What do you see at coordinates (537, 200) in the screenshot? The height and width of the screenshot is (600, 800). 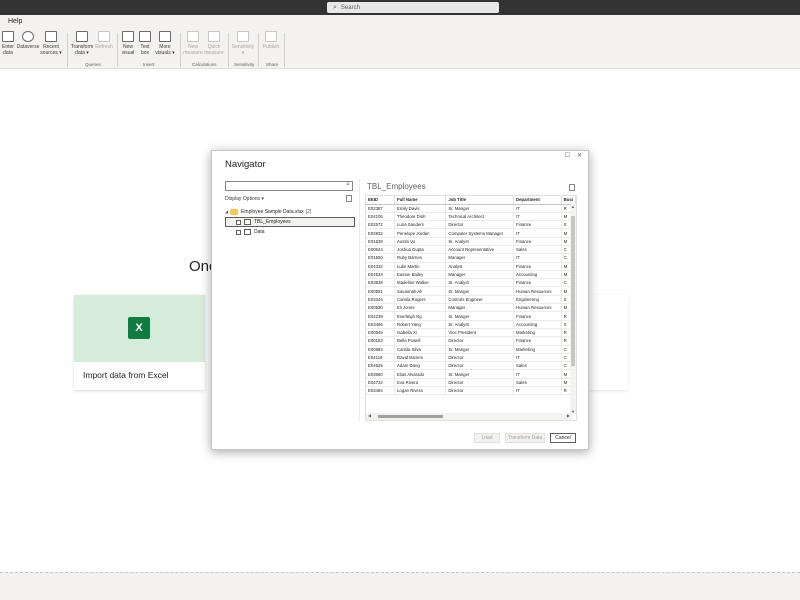 I see `column-header: Department` at bounding box center [537, 200].